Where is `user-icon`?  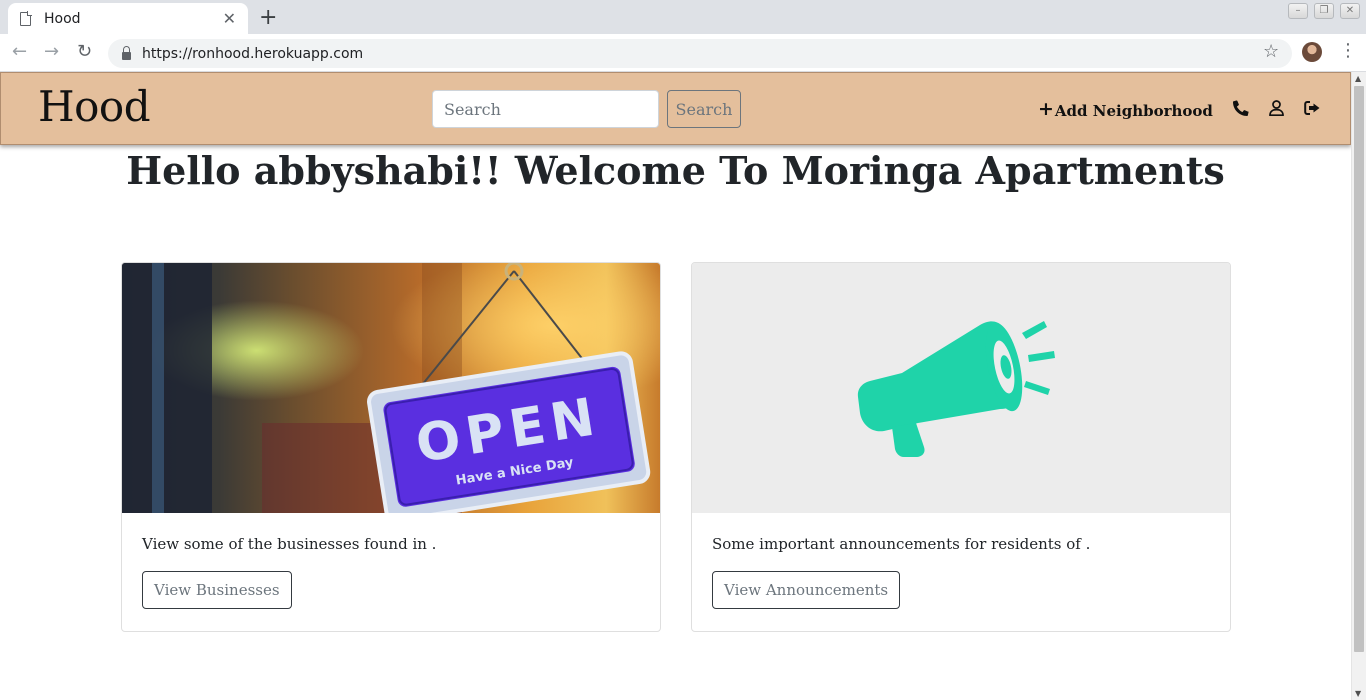
user-icon is located at coordinates (1276, 110).